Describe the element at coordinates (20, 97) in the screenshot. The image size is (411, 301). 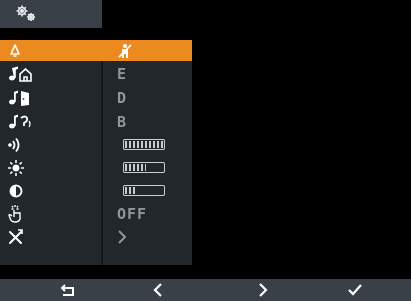
I see `melody-door-icon` at that location.